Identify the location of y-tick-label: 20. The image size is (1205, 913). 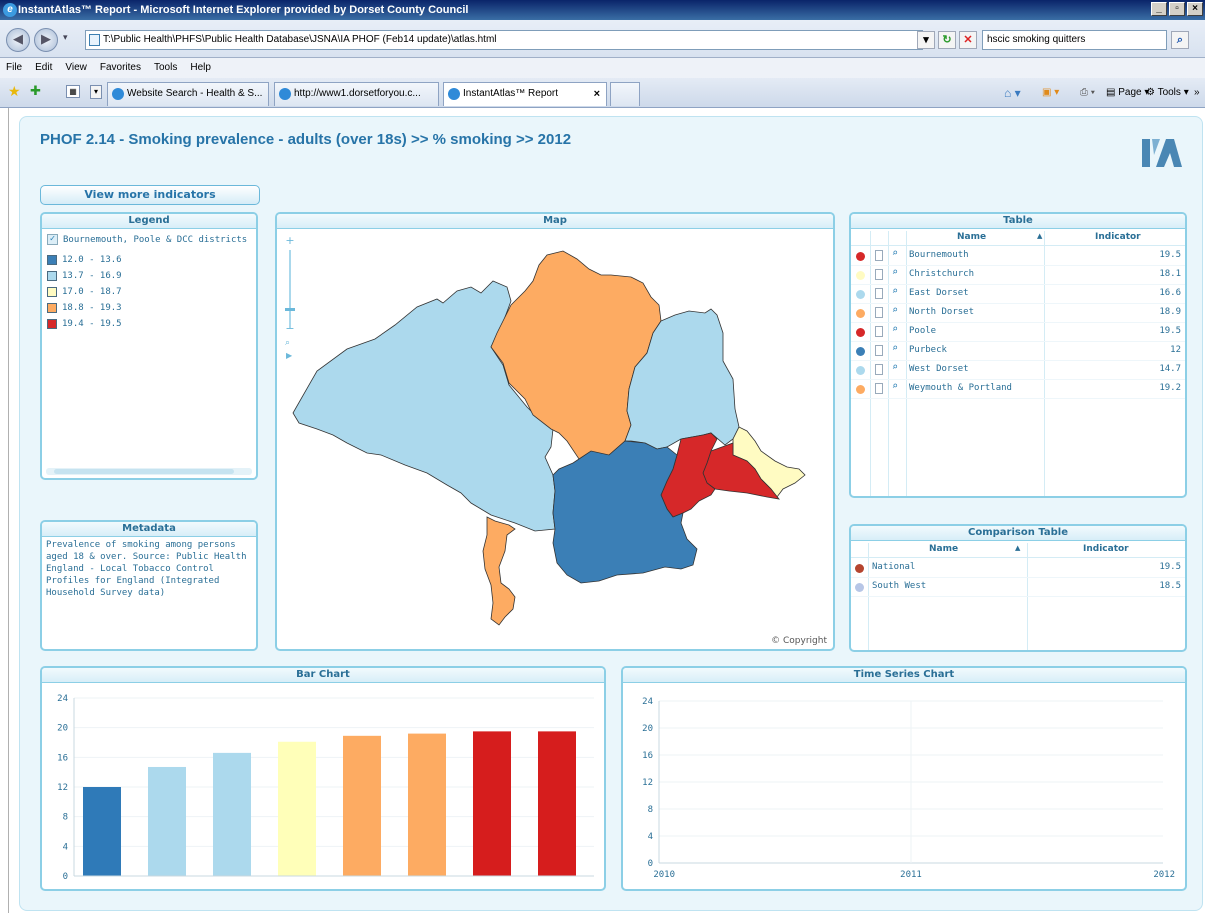
(62, 729).